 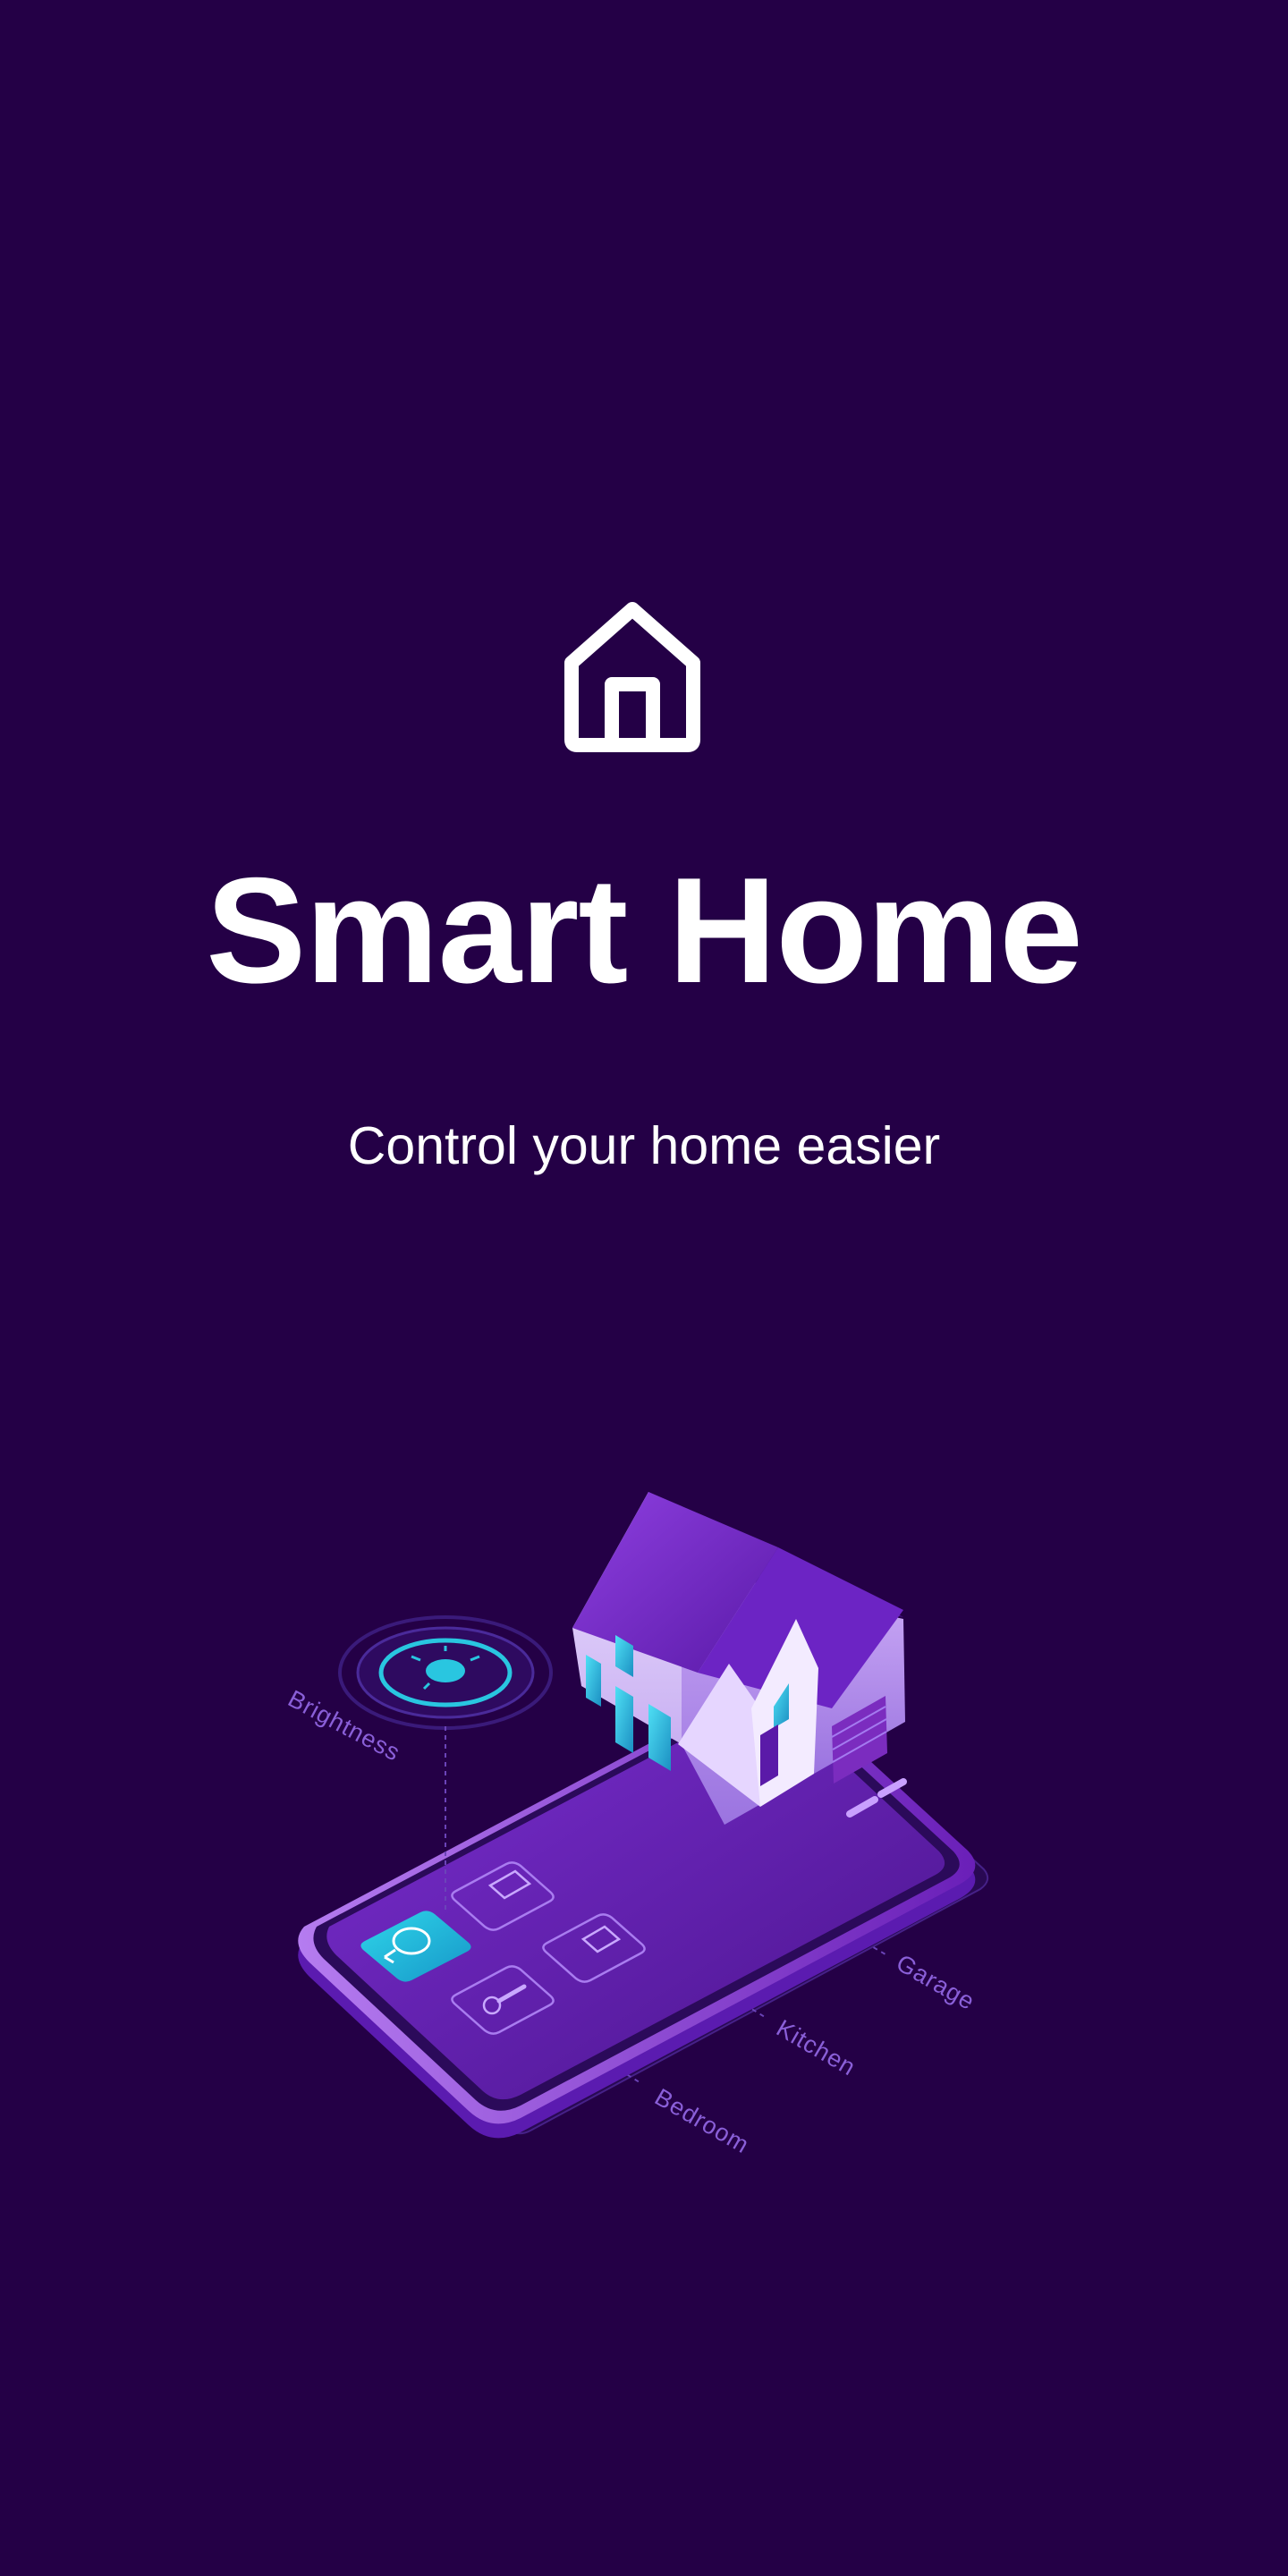 What do you see at coordinates (644, 1145) in the screenshot?
I see `app-subtitle: Control your home easier` at bounding box center [644, 1145].